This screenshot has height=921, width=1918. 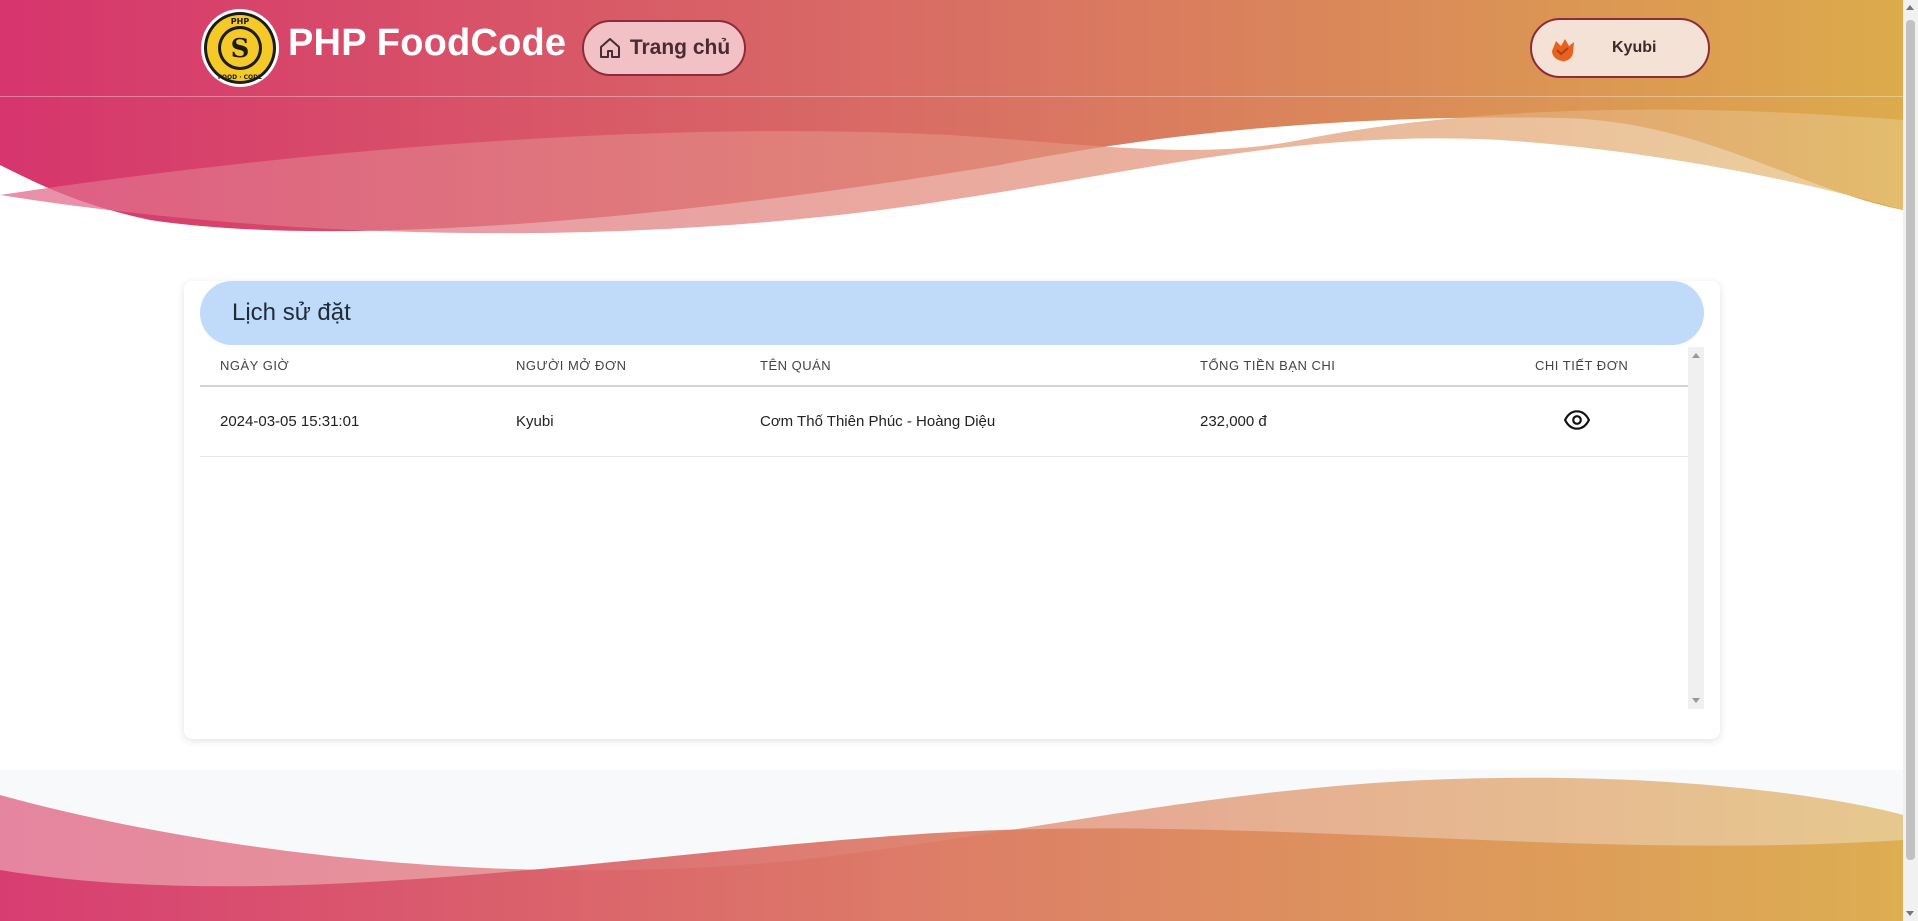 What do you see at coordinates (1563, 50) in the screenshot?
I see `user-avatar-icon` at bounding box center [1563, 50].